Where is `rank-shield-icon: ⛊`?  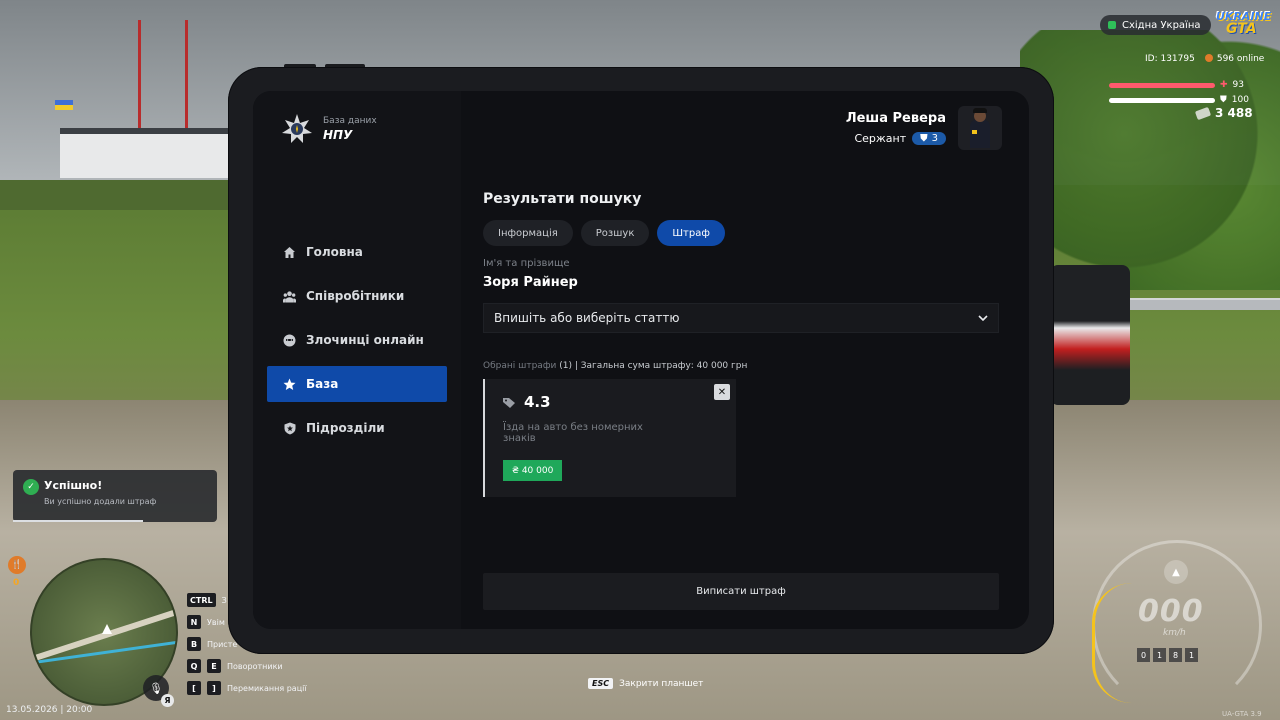 rank-shield-icon: ⛊ is located at coordinates (924, 138).